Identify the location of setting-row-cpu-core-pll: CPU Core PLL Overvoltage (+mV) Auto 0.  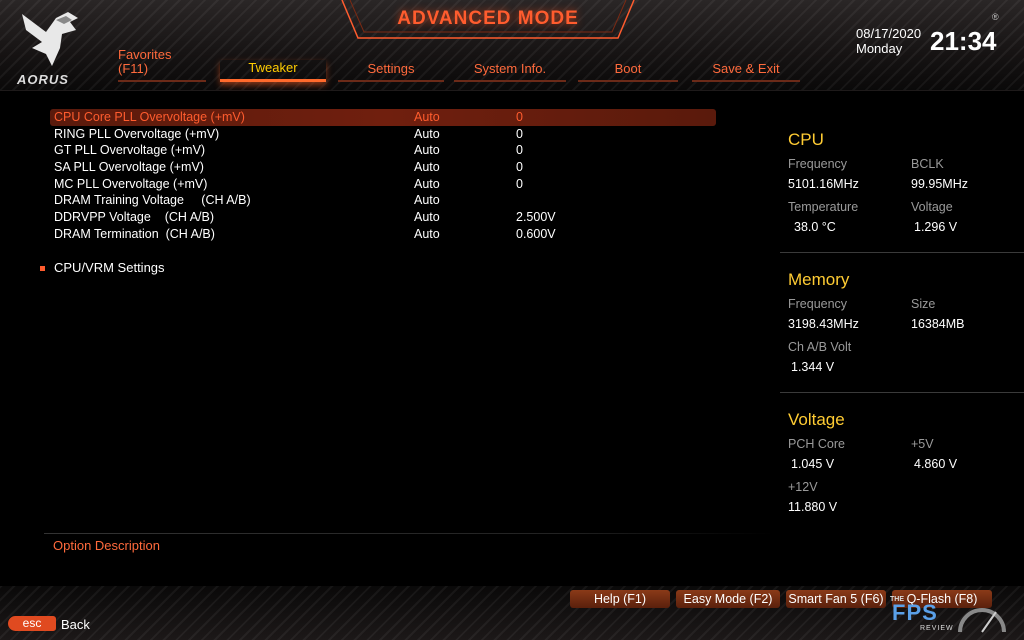
(383, 117).